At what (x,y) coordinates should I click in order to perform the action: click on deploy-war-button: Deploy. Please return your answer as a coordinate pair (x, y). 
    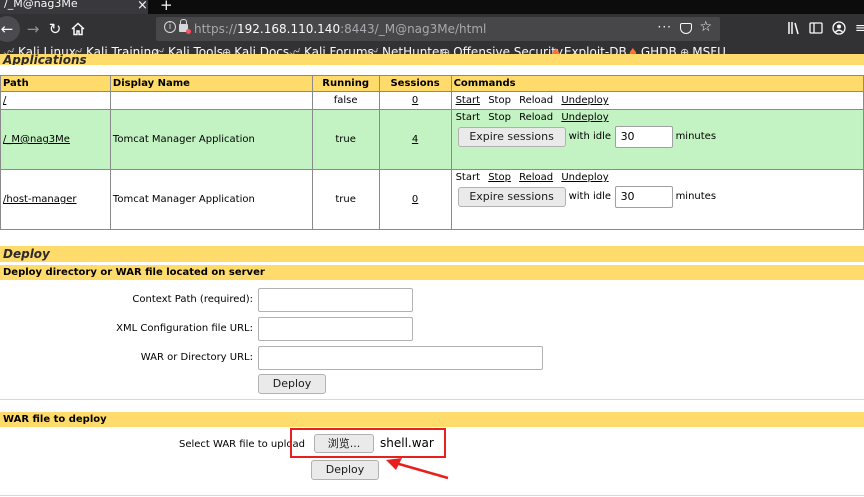
    Looking at the image, I should click on (345, 470).